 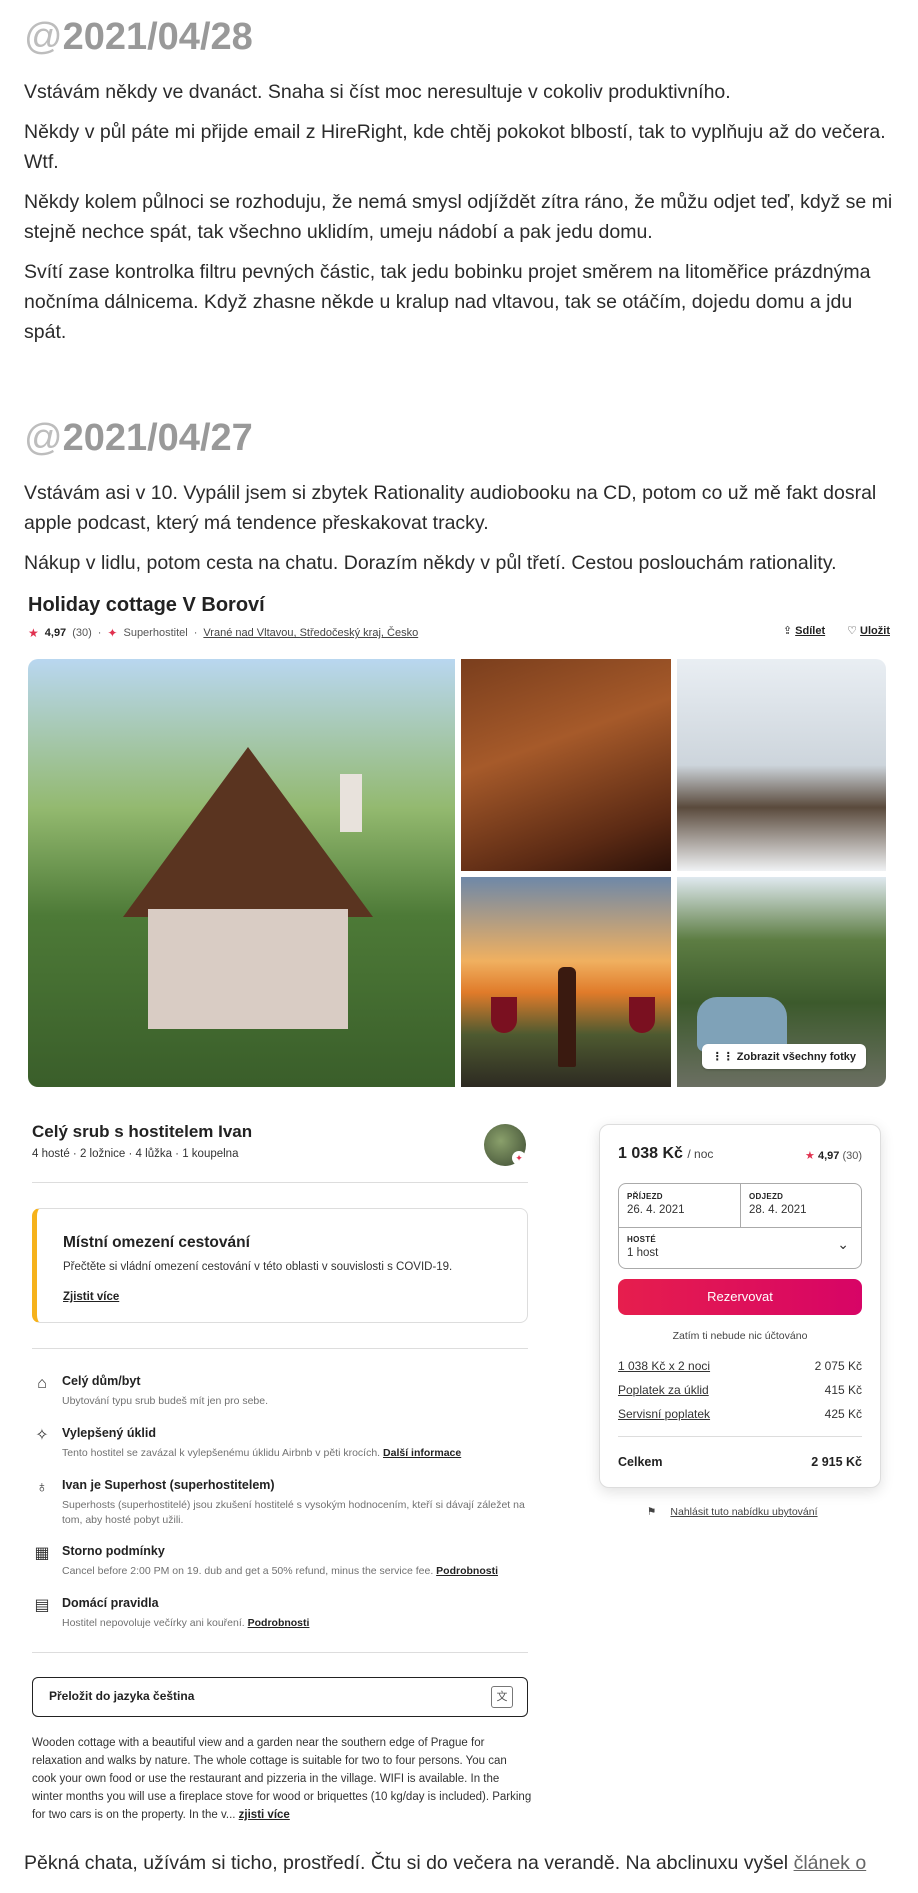 I want to click on report-listing: ⚑ Nahlásit tuto nabídku ubytování, so click(x=732, y=1512).